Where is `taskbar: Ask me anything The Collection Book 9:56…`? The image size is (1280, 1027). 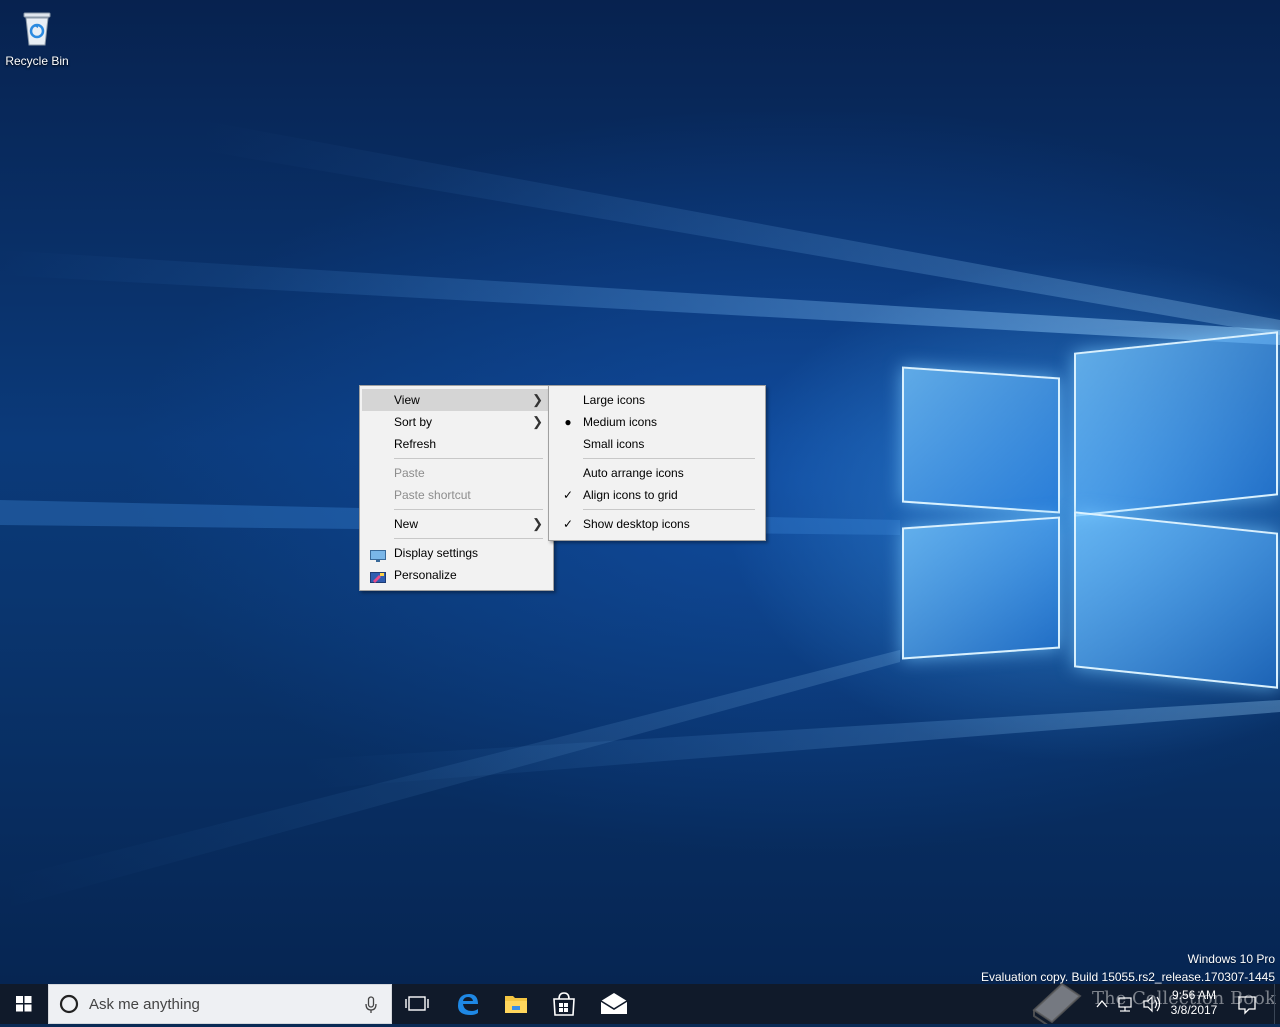
taskbar: Ask me anything The Collection Book 9:56… is located at coordinates (640, 1004).